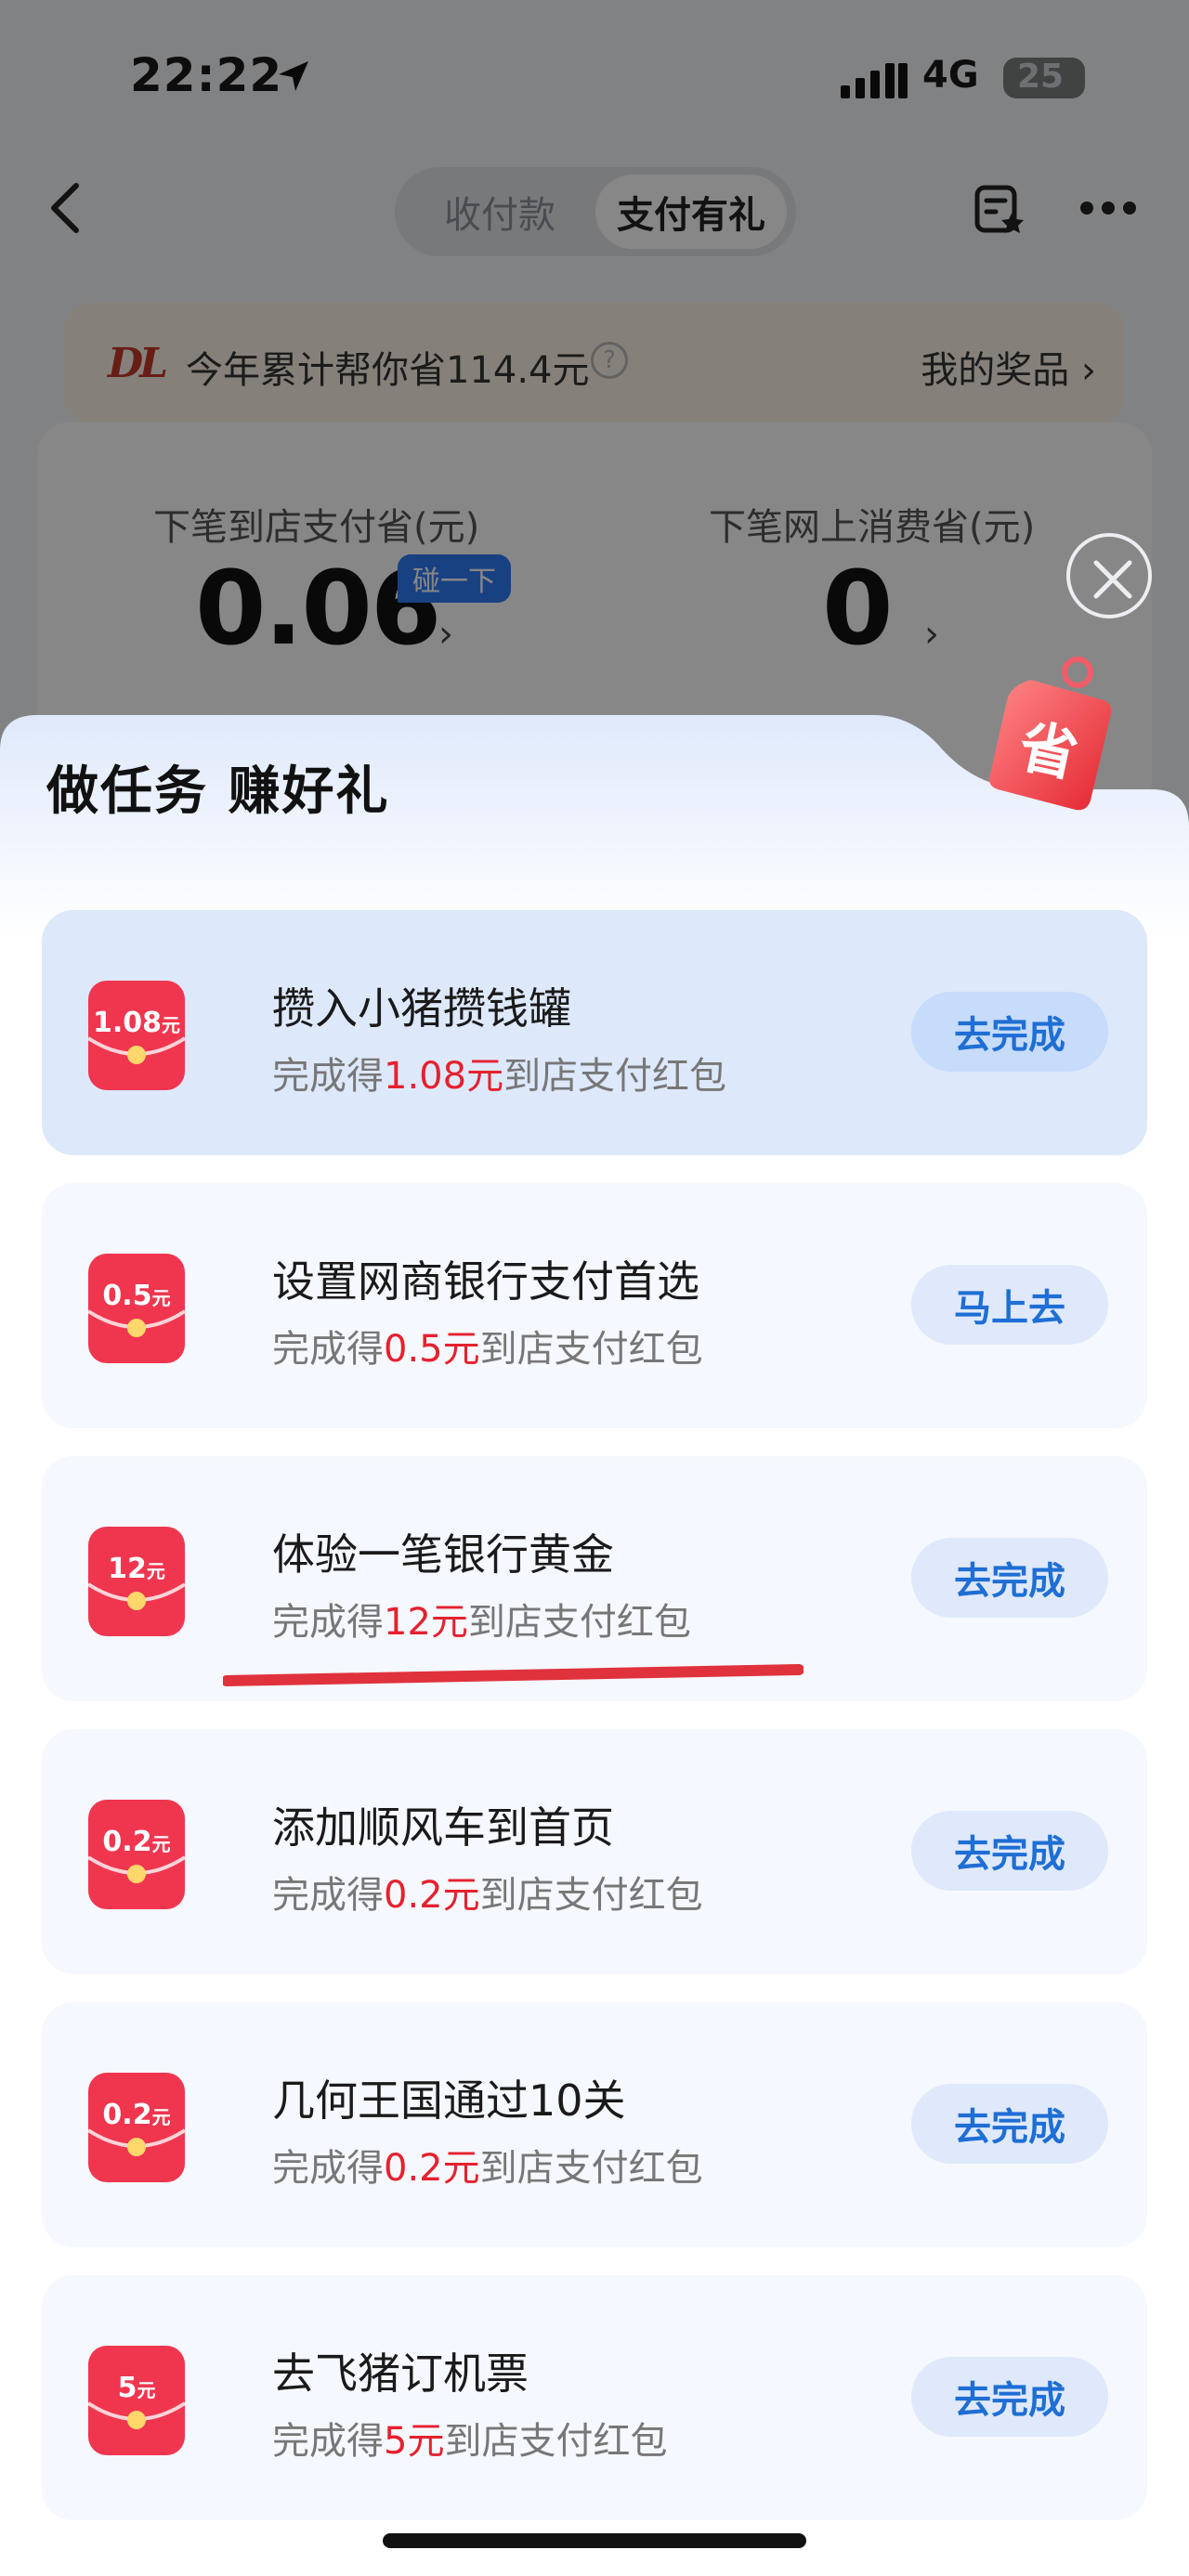 This screenshot has width=1189, height=2576. What do you see at coordinates (1010, 1305) in the screenshot?
I see `go-now-button: 马上去` at bounding box center [1010, 1305].